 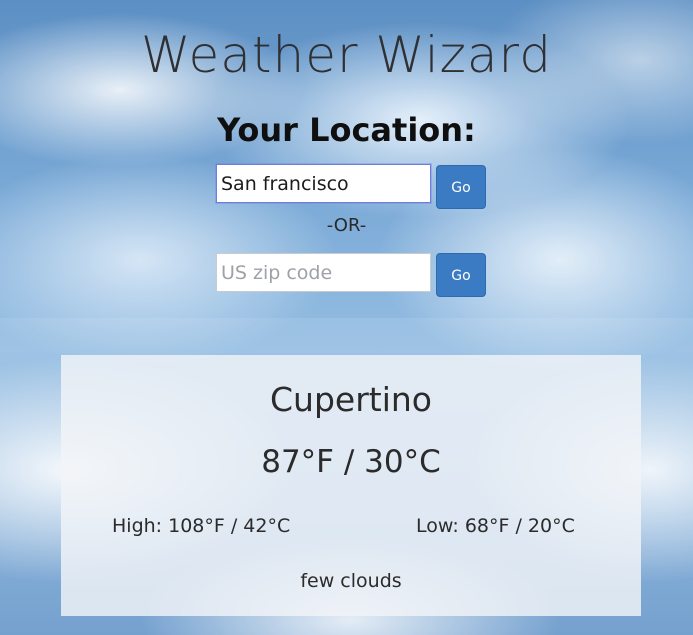 I want to click on high-temperature: High: 108°F / 42°C, so click(x=201, y=526).